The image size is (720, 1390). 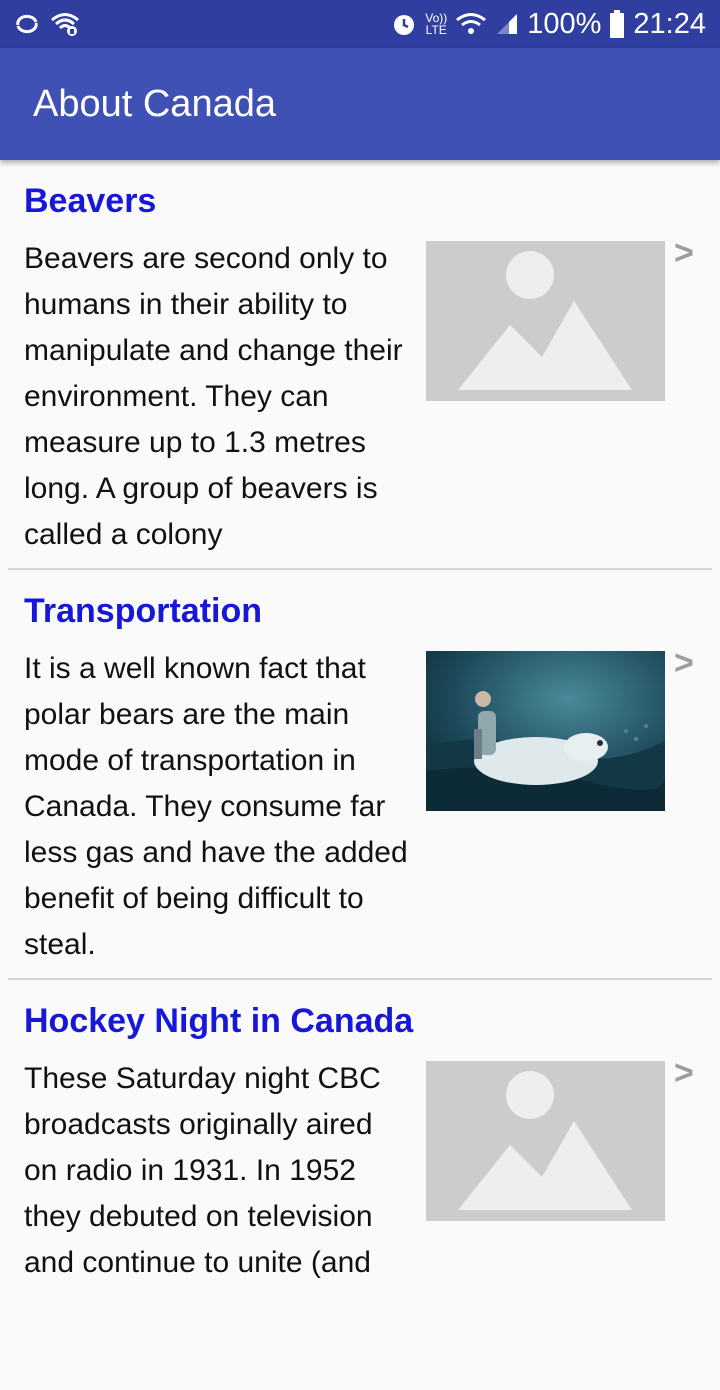 I want to click on volte-icon: Vo)) LTE, so click(x=436, y=24).